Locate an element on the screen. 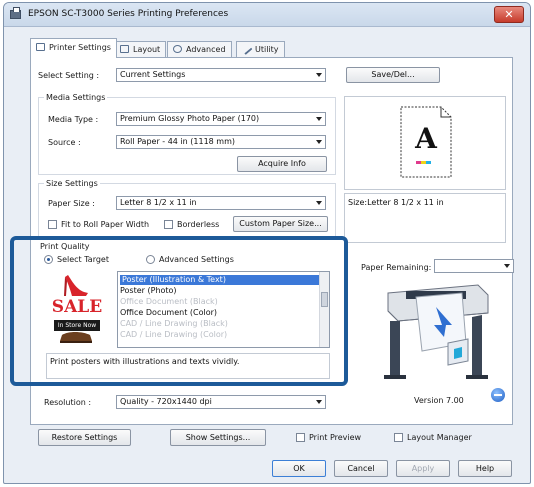 This screenshot has width=534, height=487. media-settings-label: Media Settings is located at coordinates (76, 97).